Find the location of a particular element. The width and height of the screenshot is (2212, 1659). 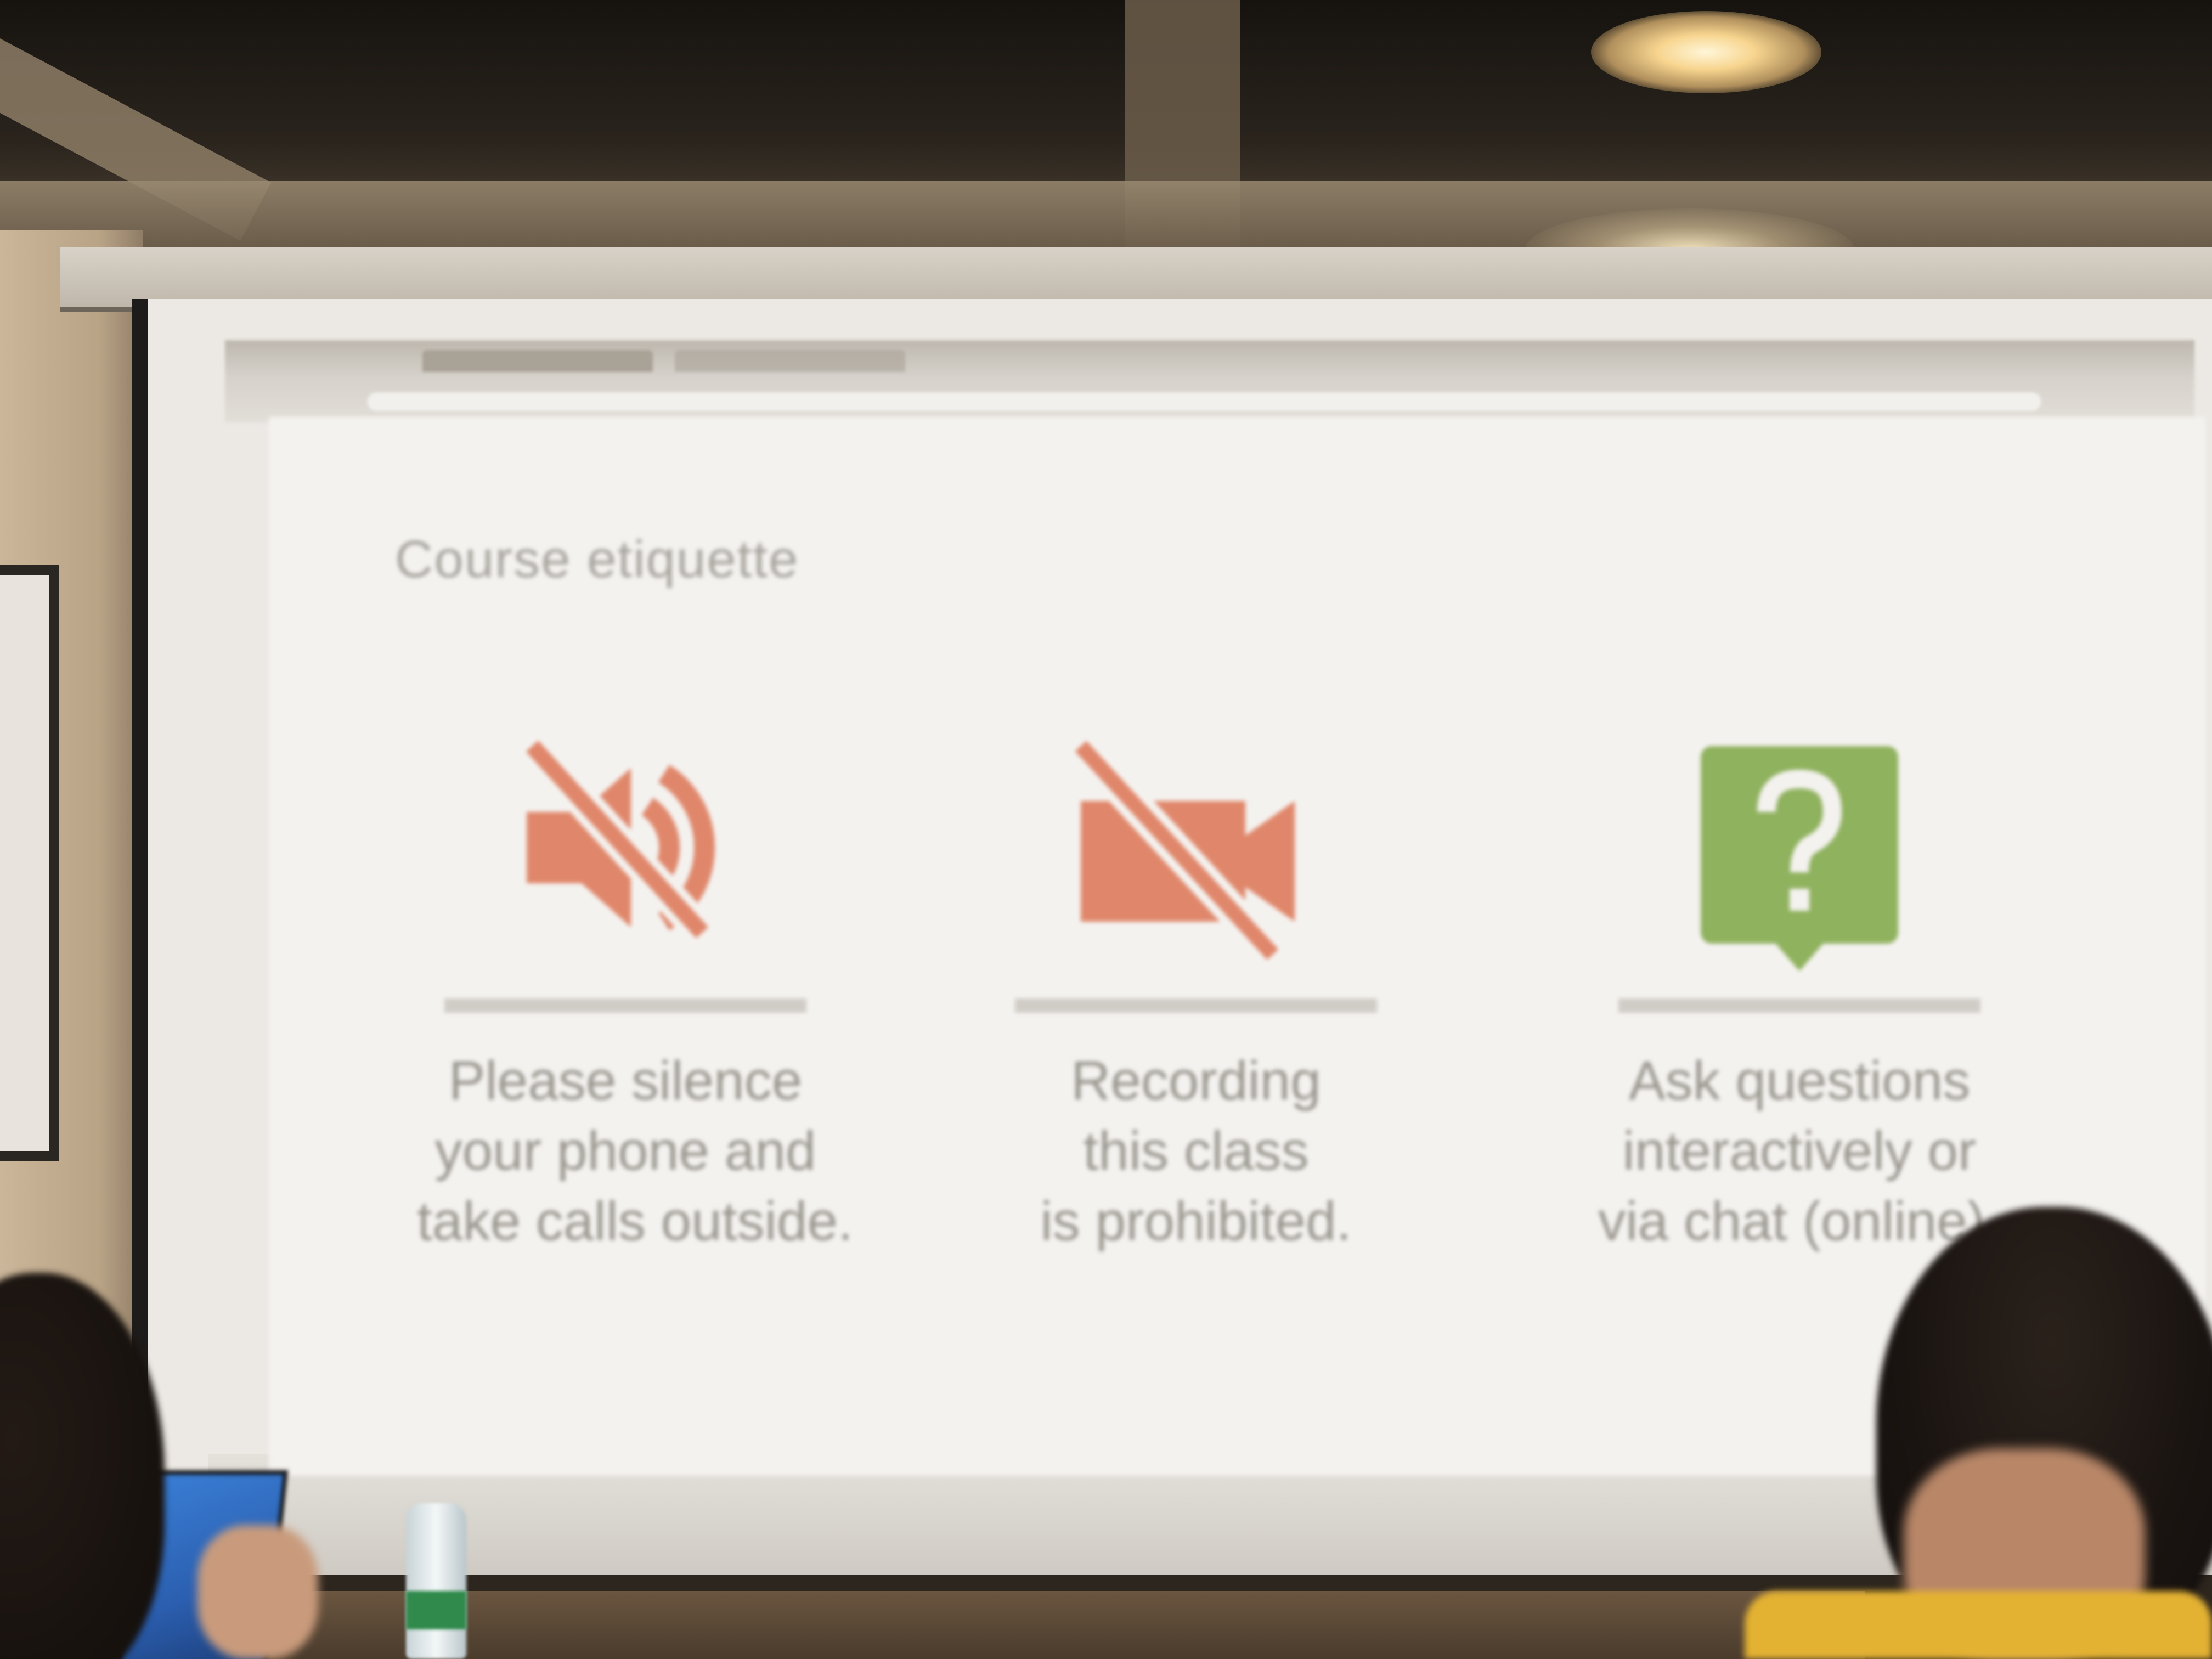

caption-line: is prohibited. is located at coordinates (1196, 1221).